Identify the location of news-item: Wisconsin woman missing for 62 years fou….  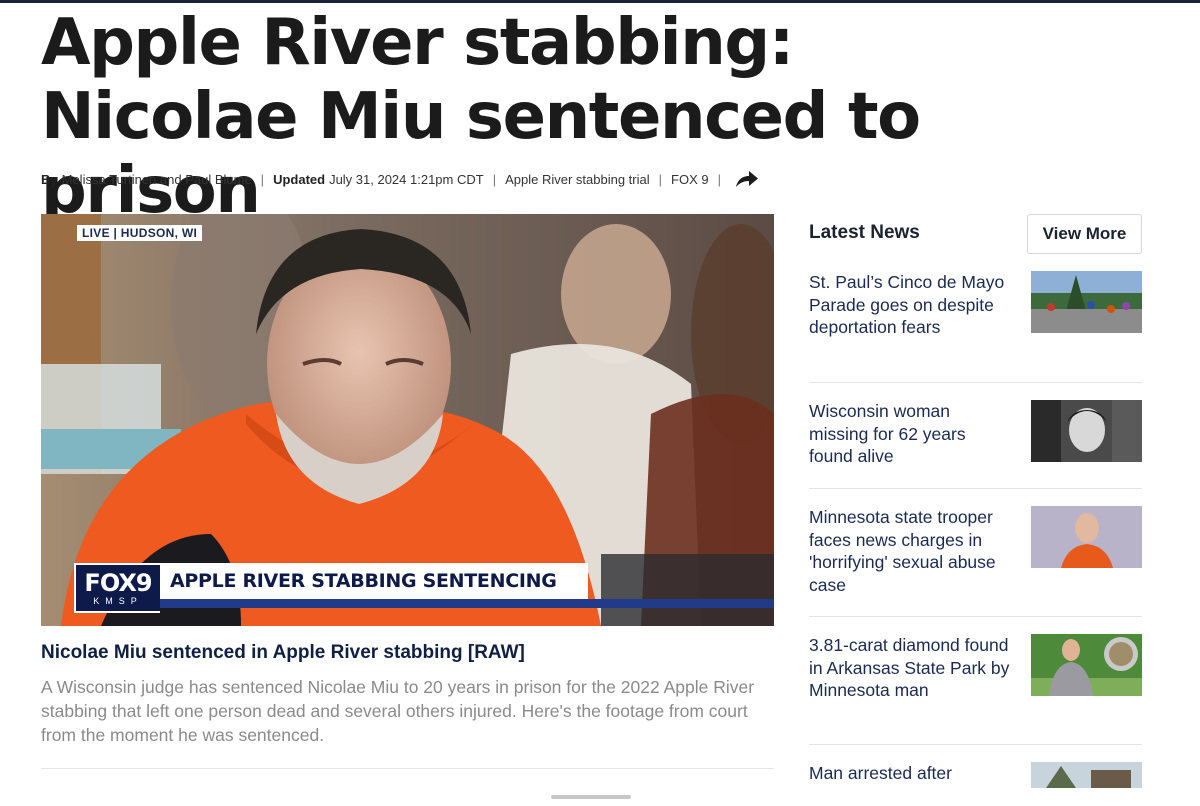
(975, 436).